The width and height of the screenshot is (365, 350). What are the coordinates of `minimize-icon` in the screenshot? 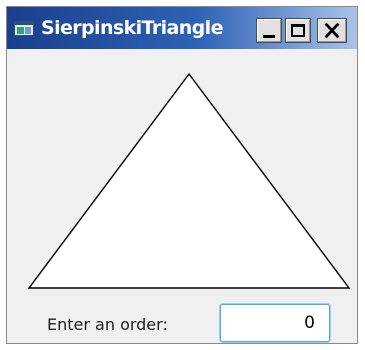 It's located at (269, 36).